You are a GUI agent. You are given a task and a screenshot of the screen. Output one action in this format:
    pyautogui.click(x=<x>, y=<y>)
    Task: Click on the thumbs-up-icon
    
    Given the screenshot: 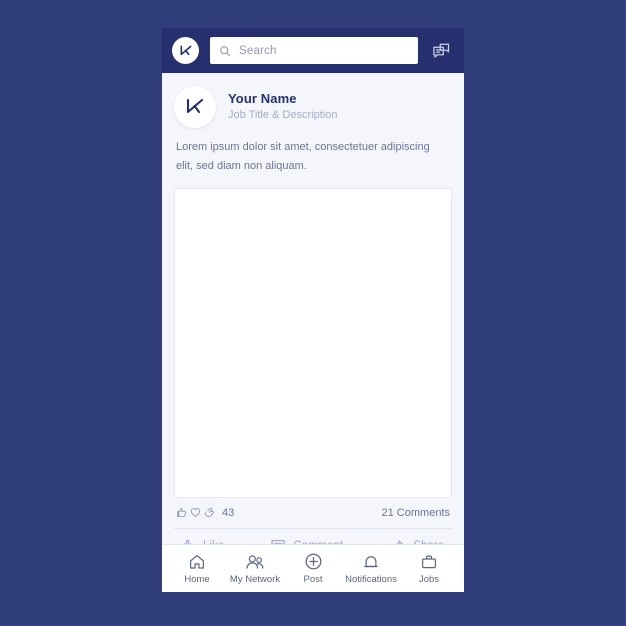 What is the action you would take?
    pyautogui.click(x=182, y=513)
    